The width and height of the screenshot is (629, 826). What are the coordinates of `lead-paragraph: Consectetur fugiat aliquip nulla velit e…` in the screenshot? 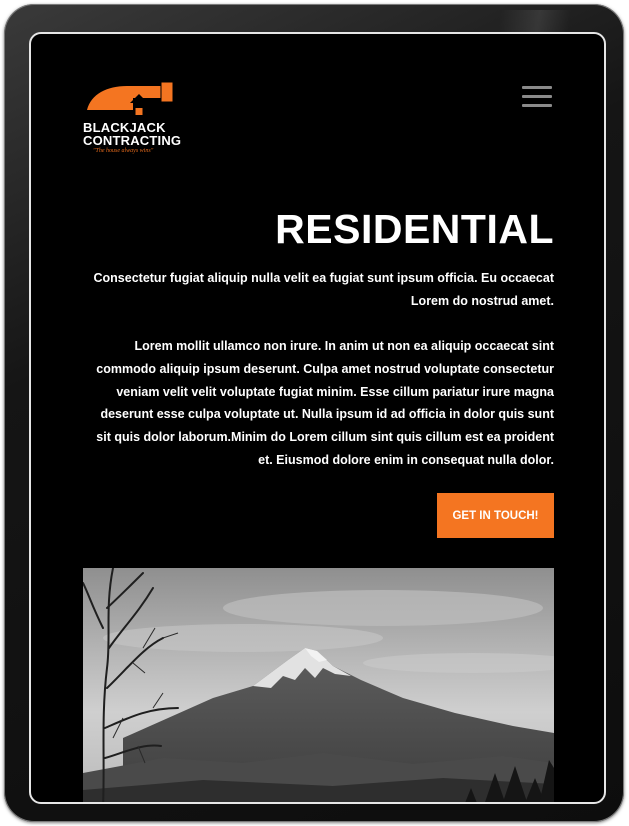 It's located at (324, 289).